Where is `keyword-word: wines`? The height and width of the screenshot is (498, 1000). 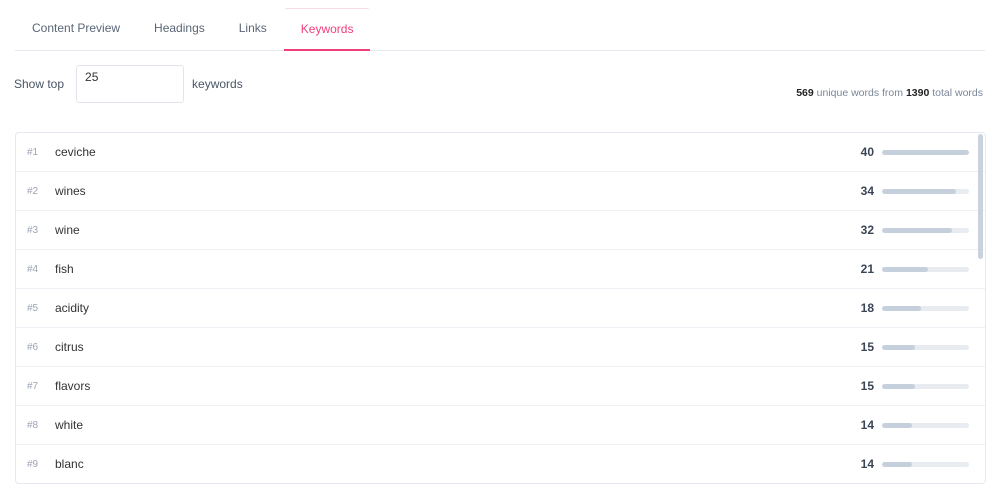
keyword-word: wines is located at coordinates (70, 191).